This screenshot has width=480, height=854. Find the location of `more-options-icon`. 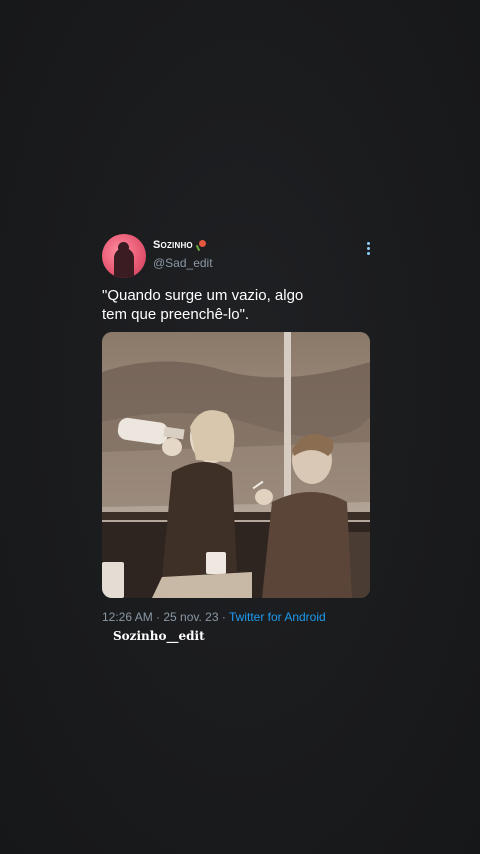

more-options-icon is located at coordinates (368, 250).